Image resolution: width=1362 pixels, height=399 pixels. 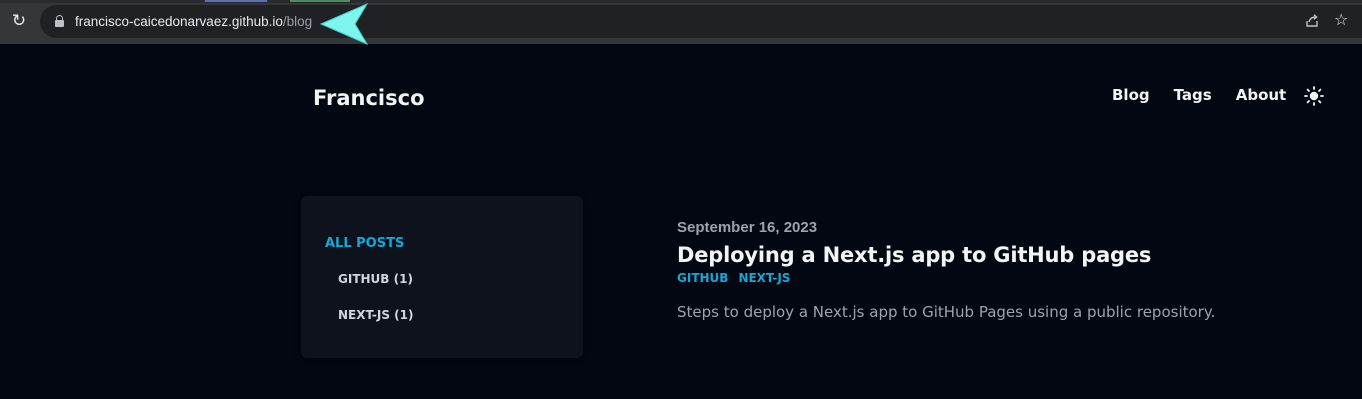 What do you see at coordinates (1131, 95) in the screenshot?
I see `nav-blog: Blog` at bounding box center [1131, 95].